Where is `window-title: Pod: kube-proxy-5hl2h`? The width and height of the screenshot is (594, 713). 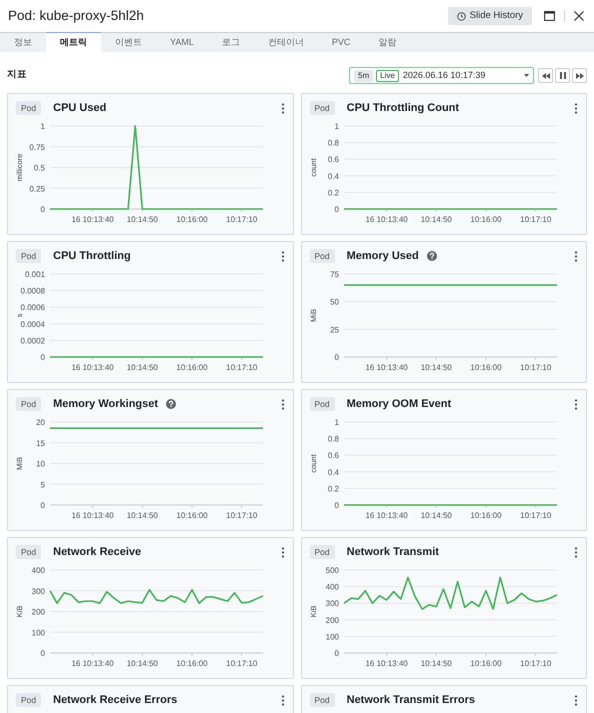 window-title: Pod: kube-proxy-5hl2h is located at coordinates (76, 15).